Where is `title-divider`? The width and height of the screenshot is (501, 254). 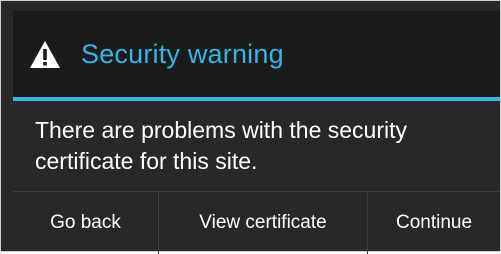
title-divider is located at coordinates (256, 99).